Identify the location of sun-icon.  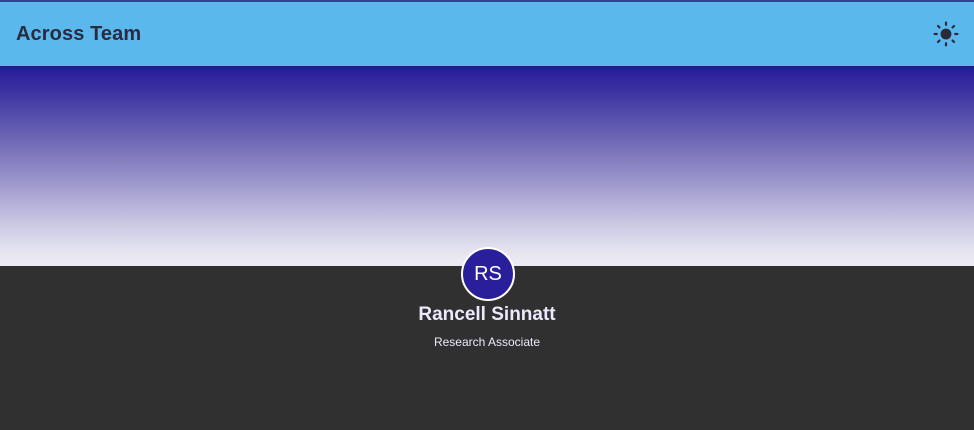
(946, 34).